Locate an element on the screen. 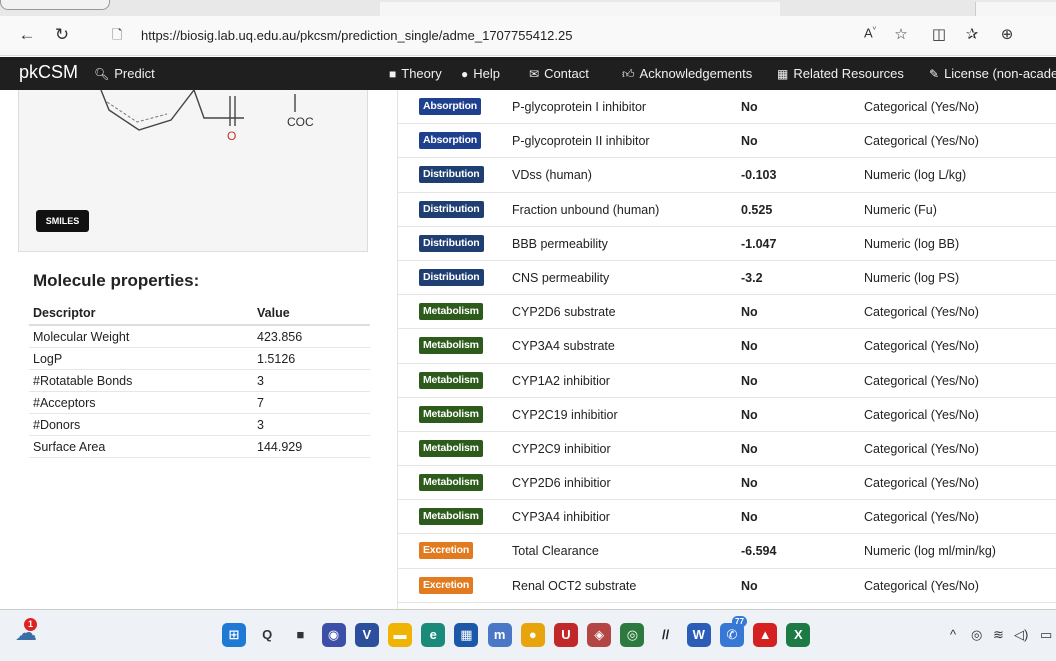 The width and height of the screenshot is (1056, 661). search-icon: Q is located at coordinates (267, 635).